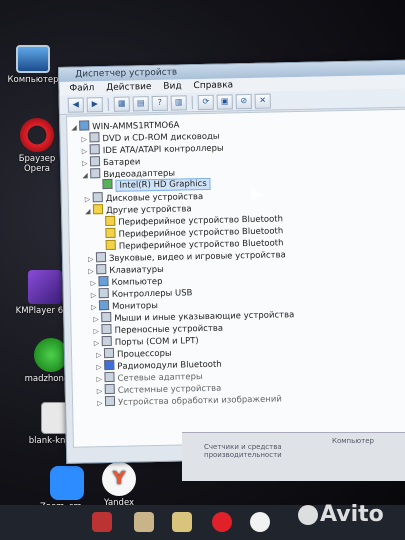 This screenshot has height=540, width=405. I want to click on pane-text-right: Компьютер, so click(353, 441).